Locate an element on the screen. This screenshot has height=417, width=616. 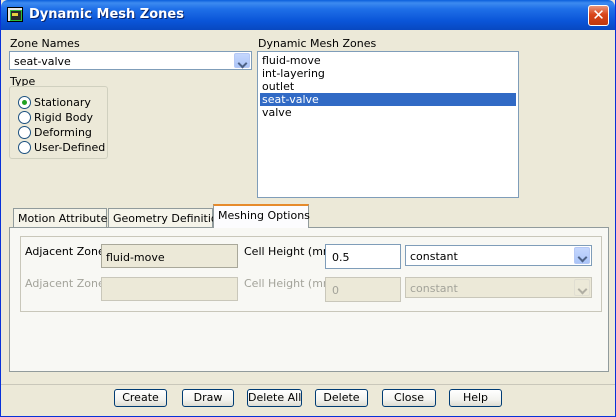
cell-height-value: 0 is located at coordinates (335, 290).